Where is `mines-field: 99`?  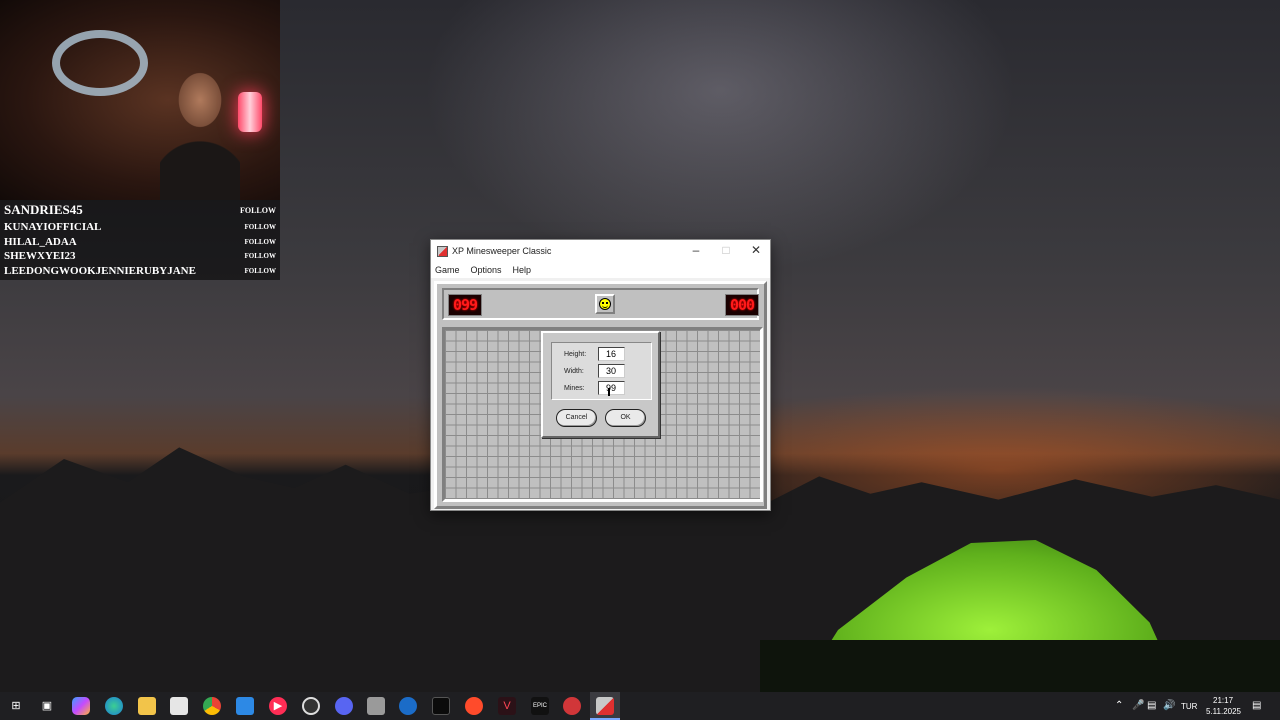
mines-field: 99 is located at coordinates (611, 388).